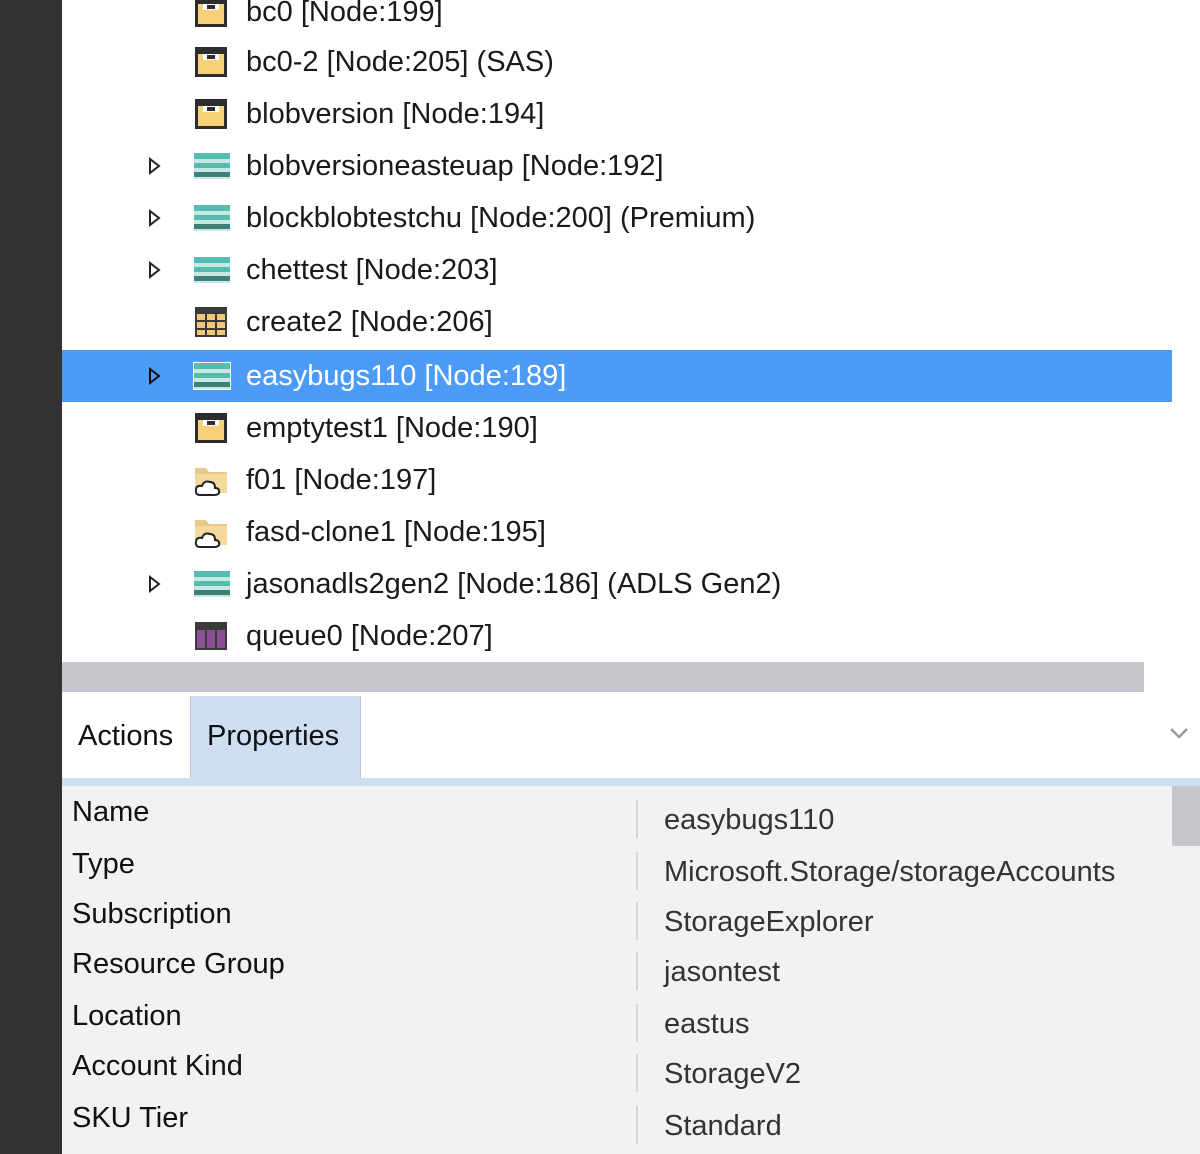 The height and width of the screenshot is (1154, 1200). What do you see at coordinates (103, 864) in the screenshot?
I see `property-name: Type` at bounding box center [103, 864].